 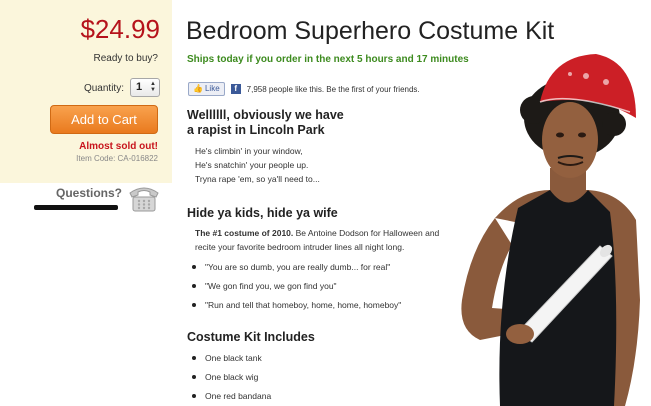 I want to click on kit-item-text: One black wig, so click(x=232, y=377).